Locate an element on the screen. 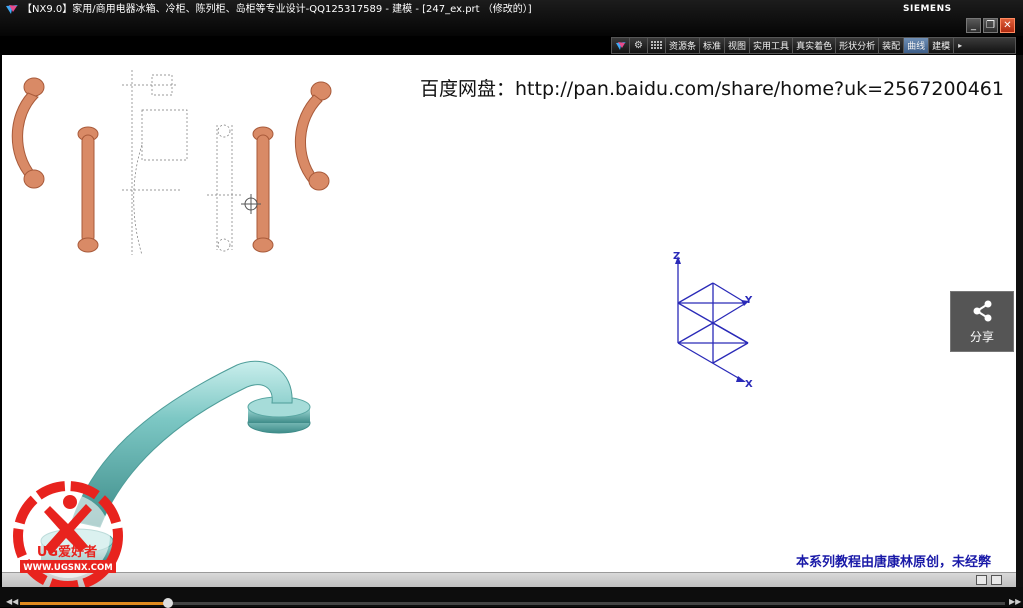  axis-label-y: Y is located at coordinates (749, 300).